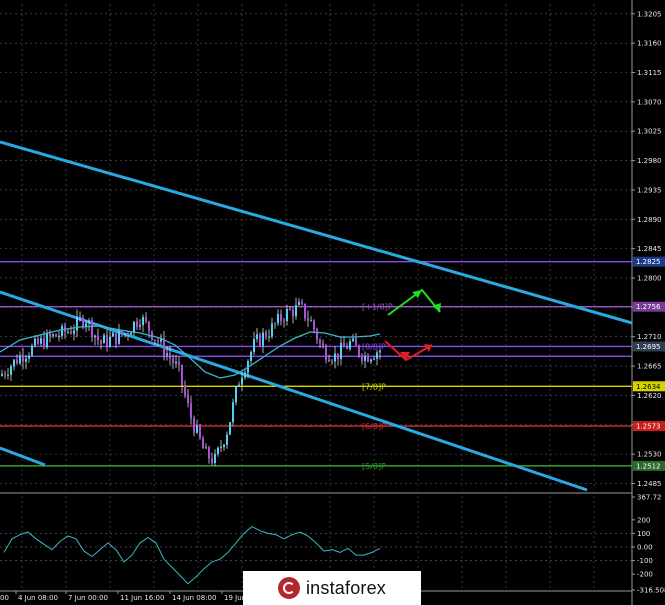 This screenshot has width=665, height=605. I want to click on price-tick-label: 1.2485, so click(649, 484).